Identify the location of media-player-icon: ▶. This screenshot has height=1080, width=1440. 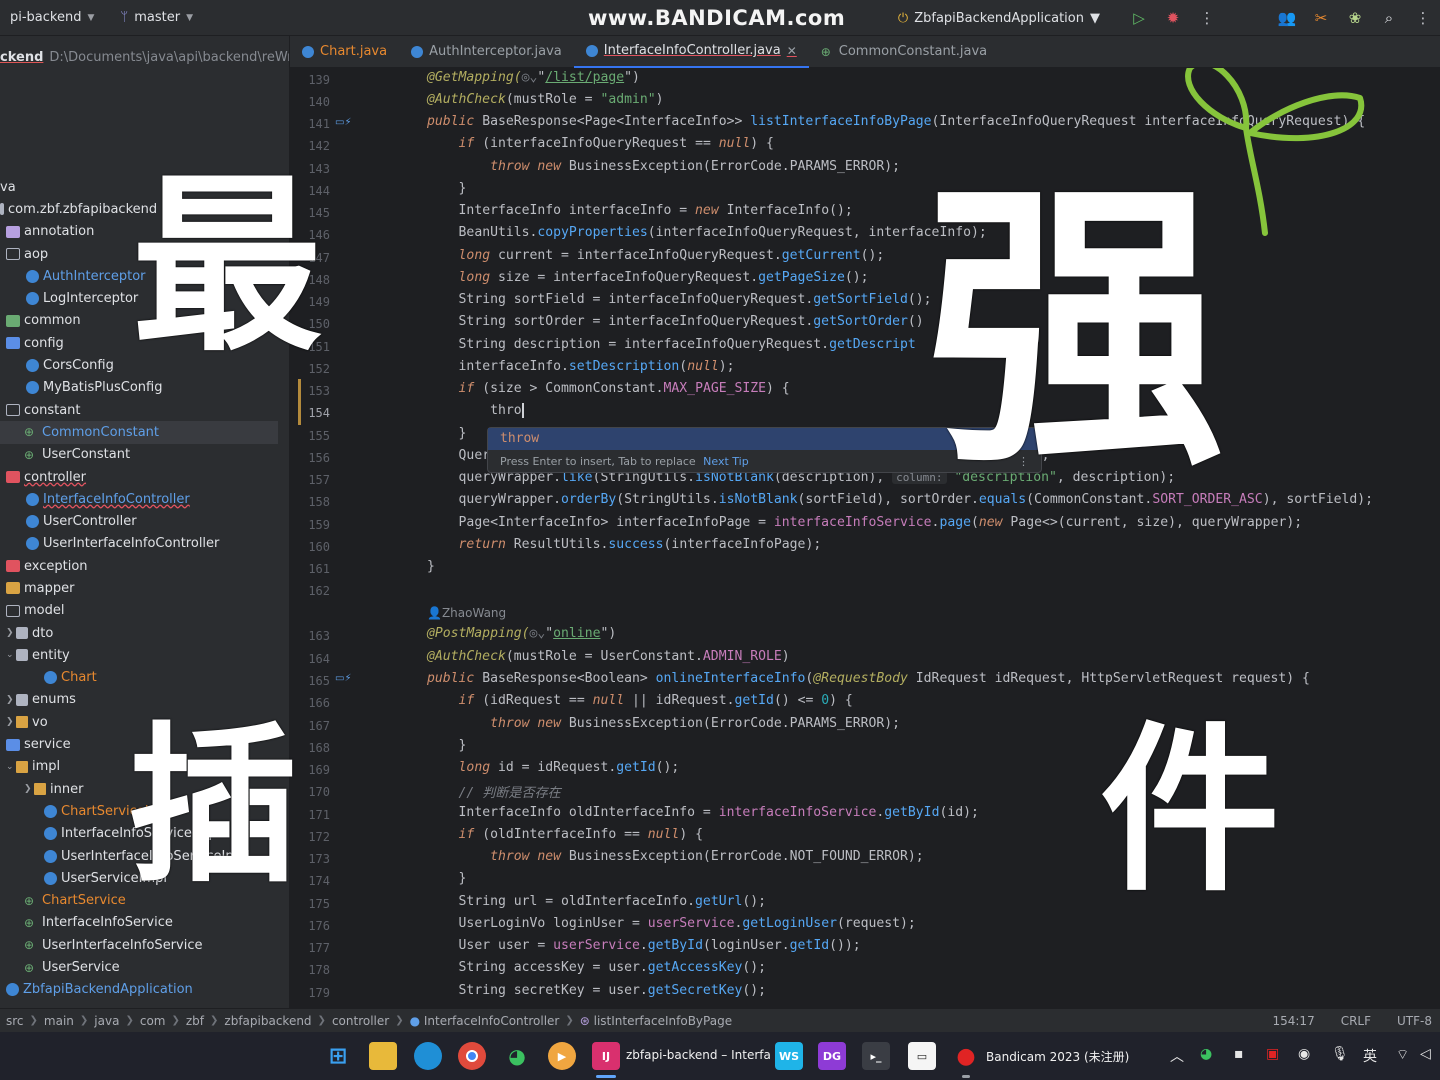
(562, 1056).